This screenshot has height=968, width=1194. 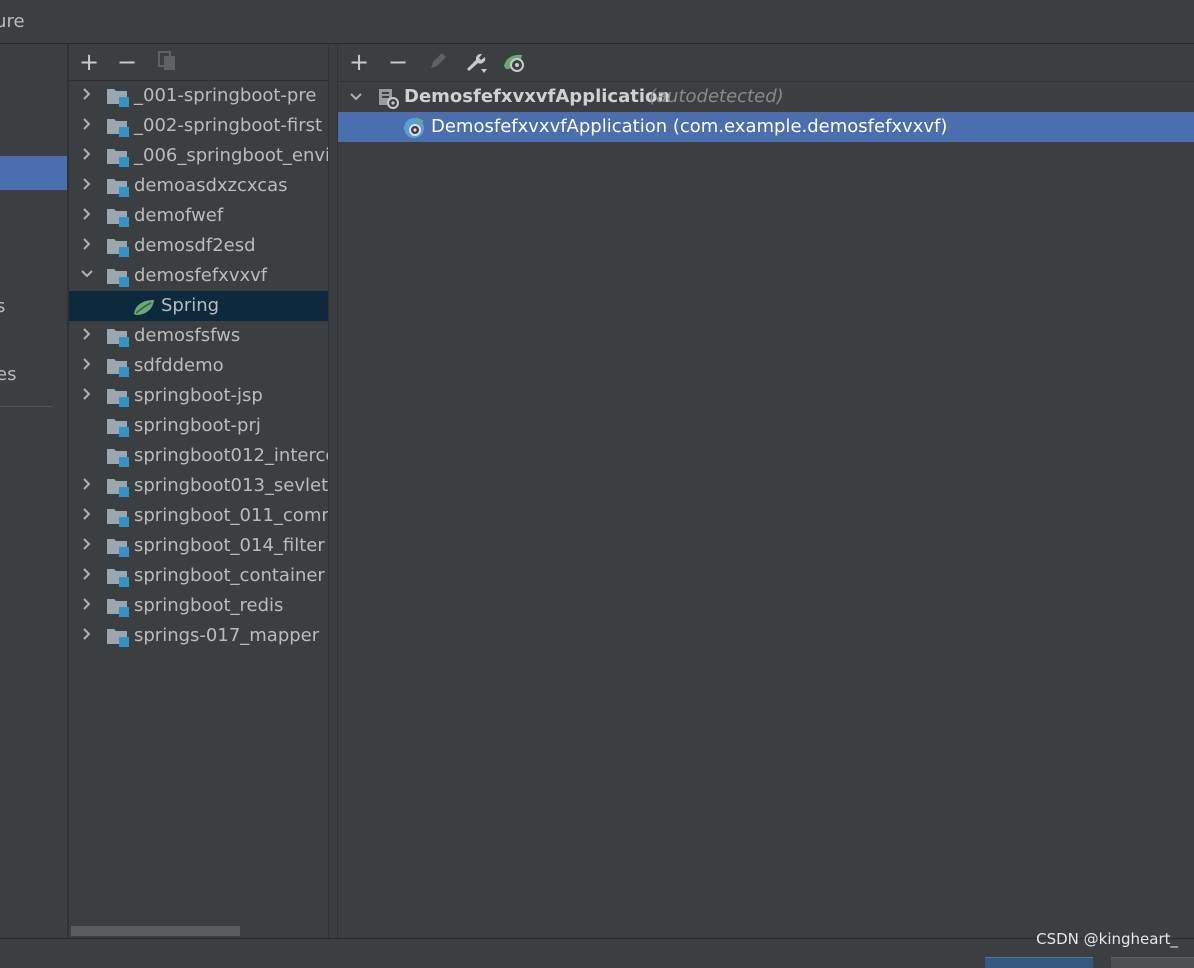 What do you see at coordinates (190, 305) in the screenshot?
I see `facet-label: Spring` at bounding box center [190, 305].